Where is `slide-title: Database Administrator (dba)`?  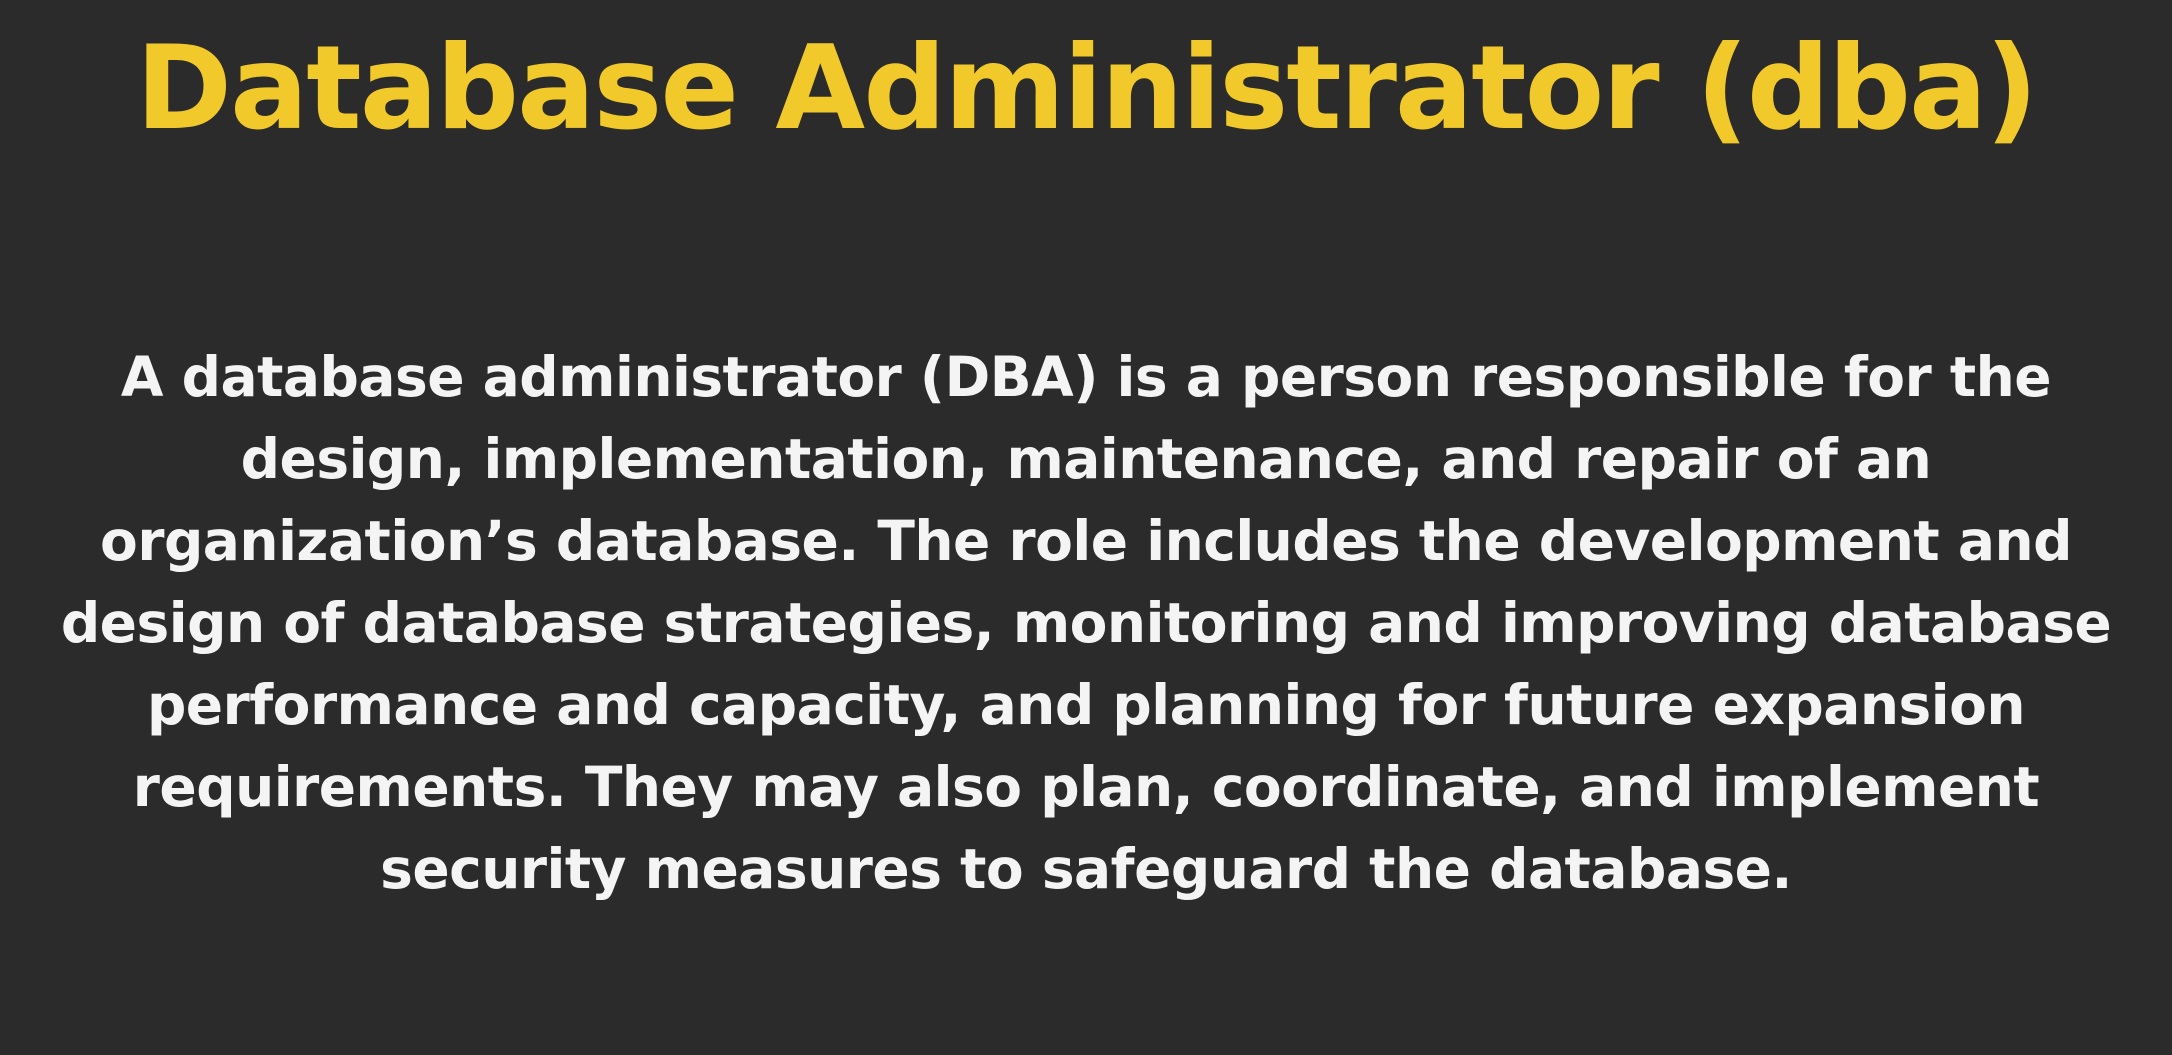 slide-title: Database Administrator (dba) is located at coordinates (1087, 88).